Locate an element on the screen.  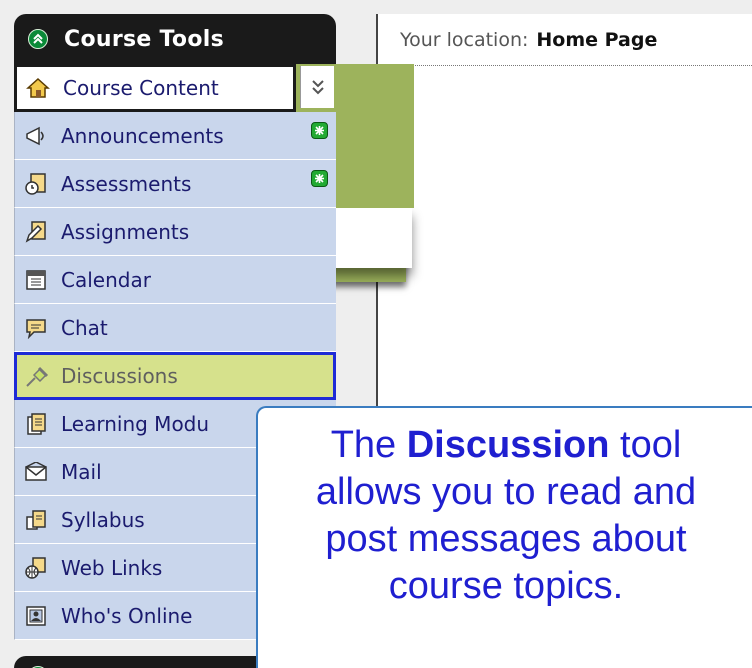
tooltip-bold: Discussion is located at coordinates (508, 445).